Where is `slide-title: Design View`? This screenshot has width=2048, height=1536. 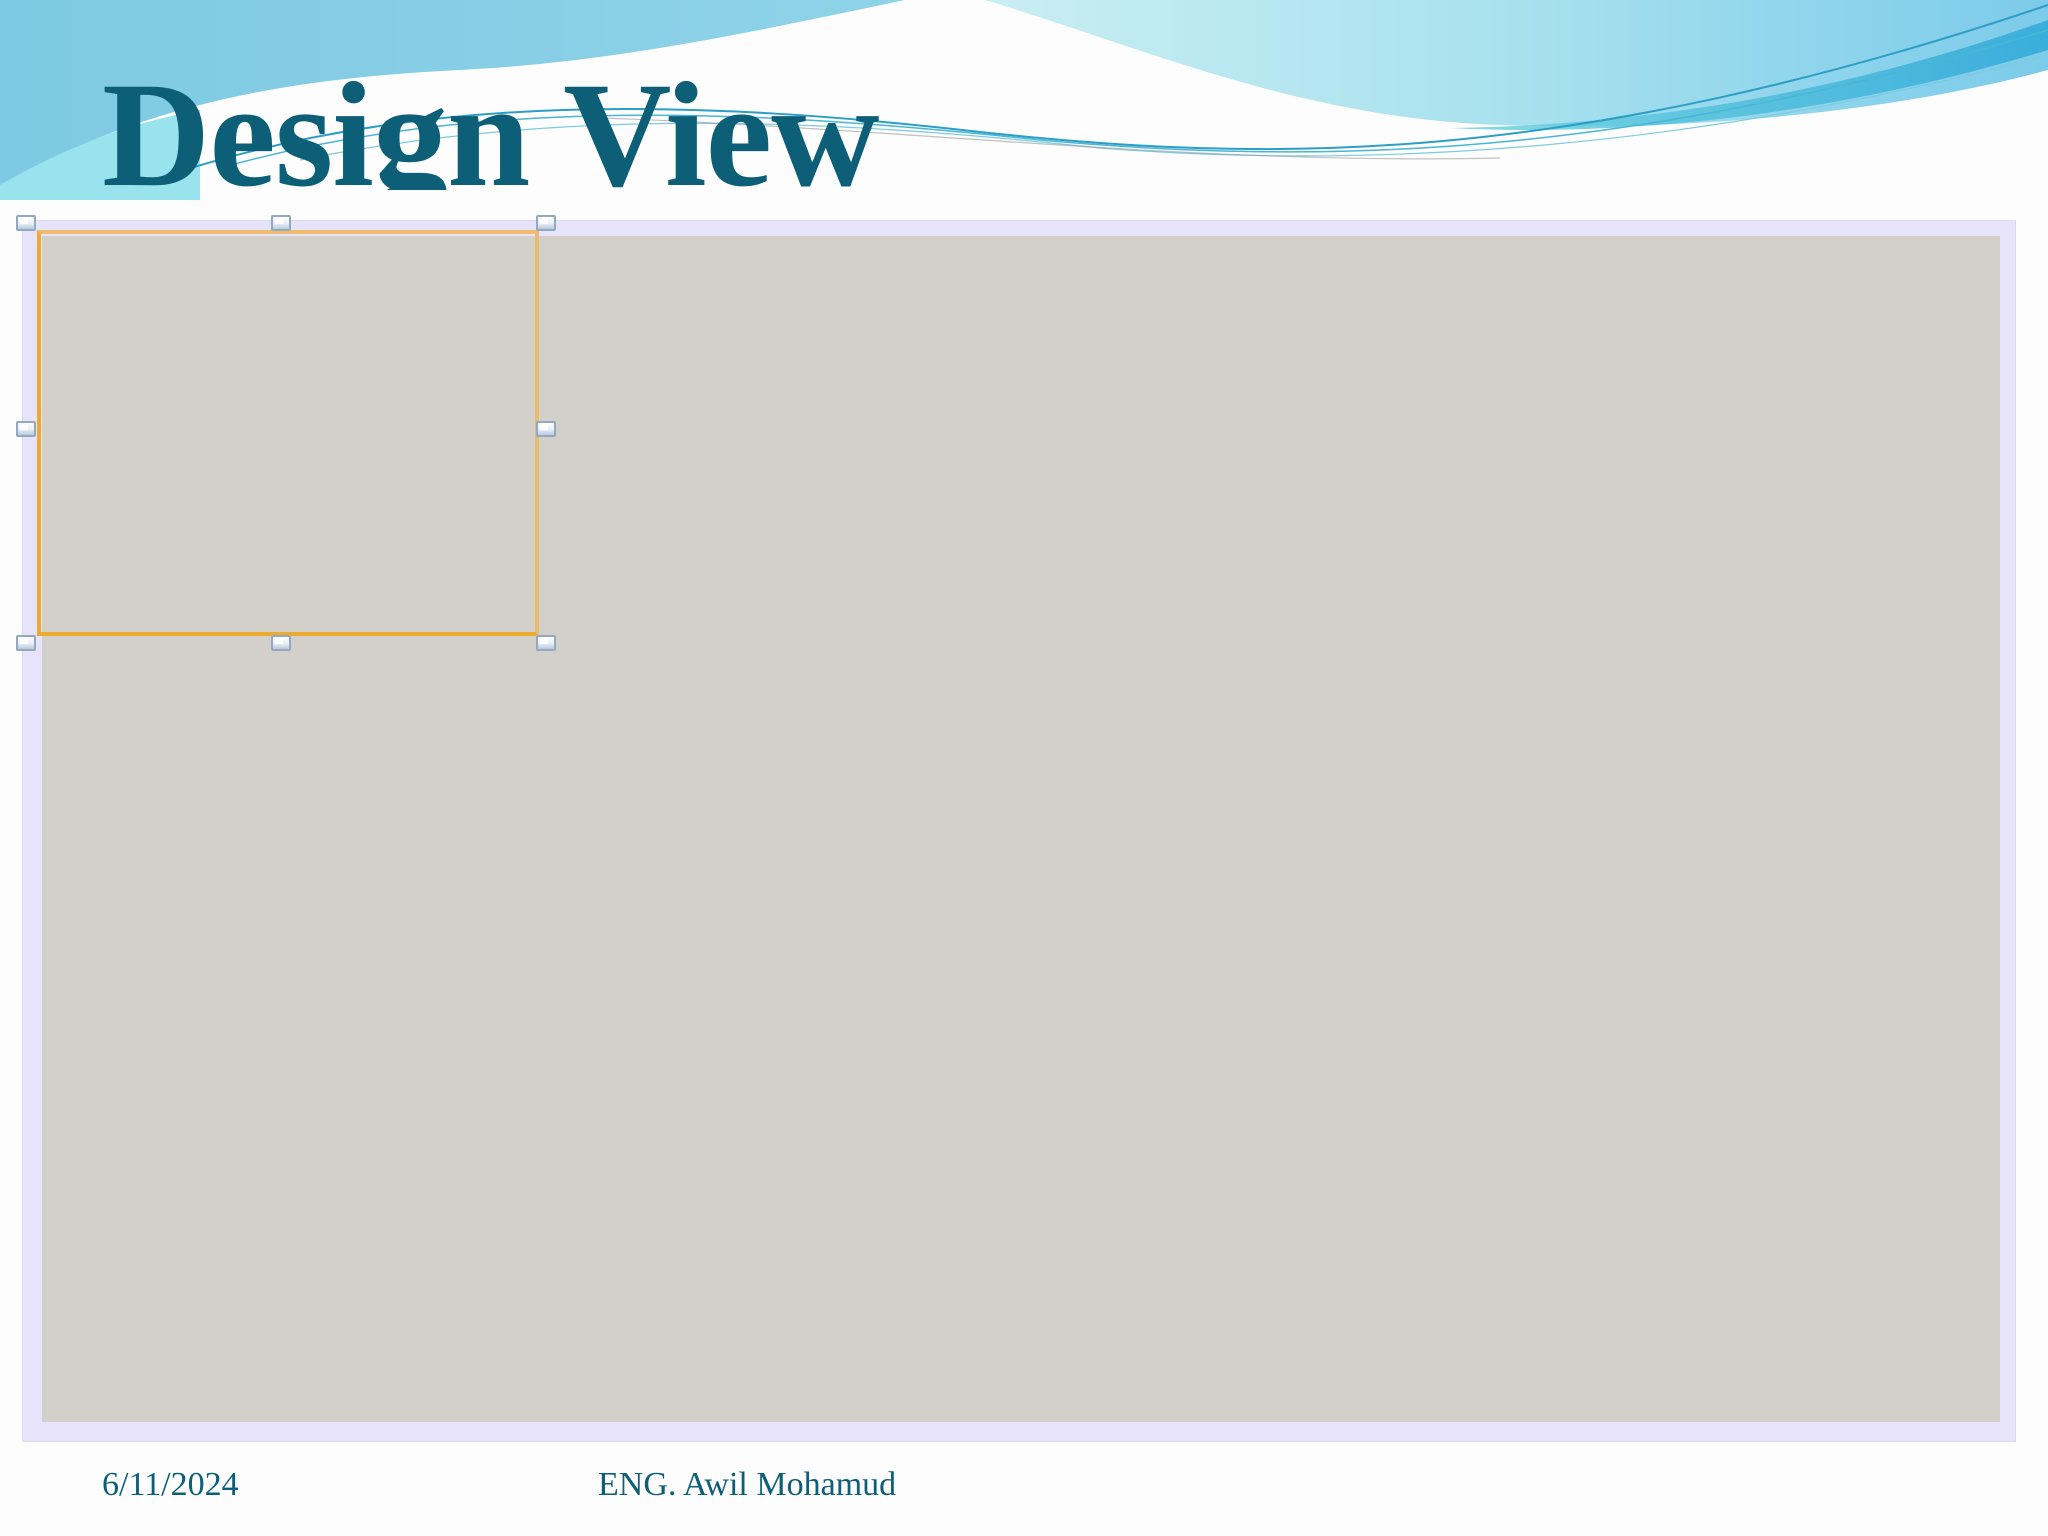
slide-title: Design View is located at coordinates (490, 125).